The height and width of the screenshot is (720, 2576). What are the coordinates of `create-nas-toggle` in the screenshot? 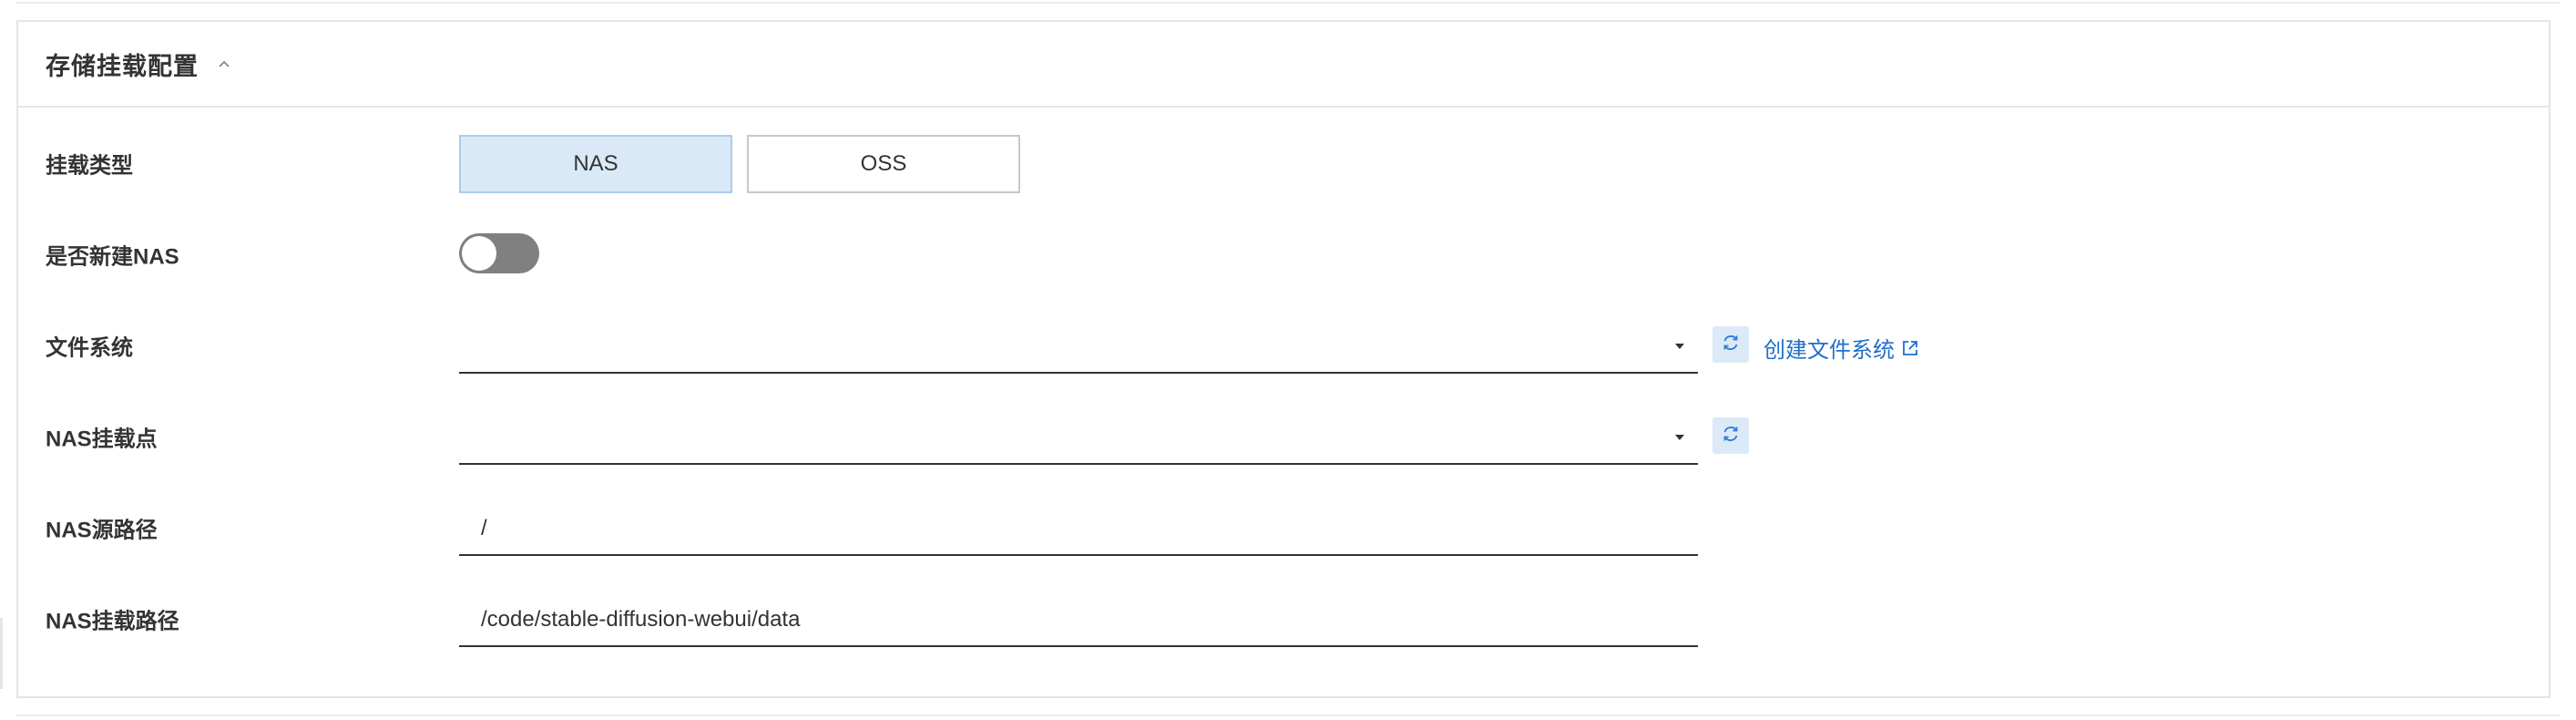 It's located at (499, 253).